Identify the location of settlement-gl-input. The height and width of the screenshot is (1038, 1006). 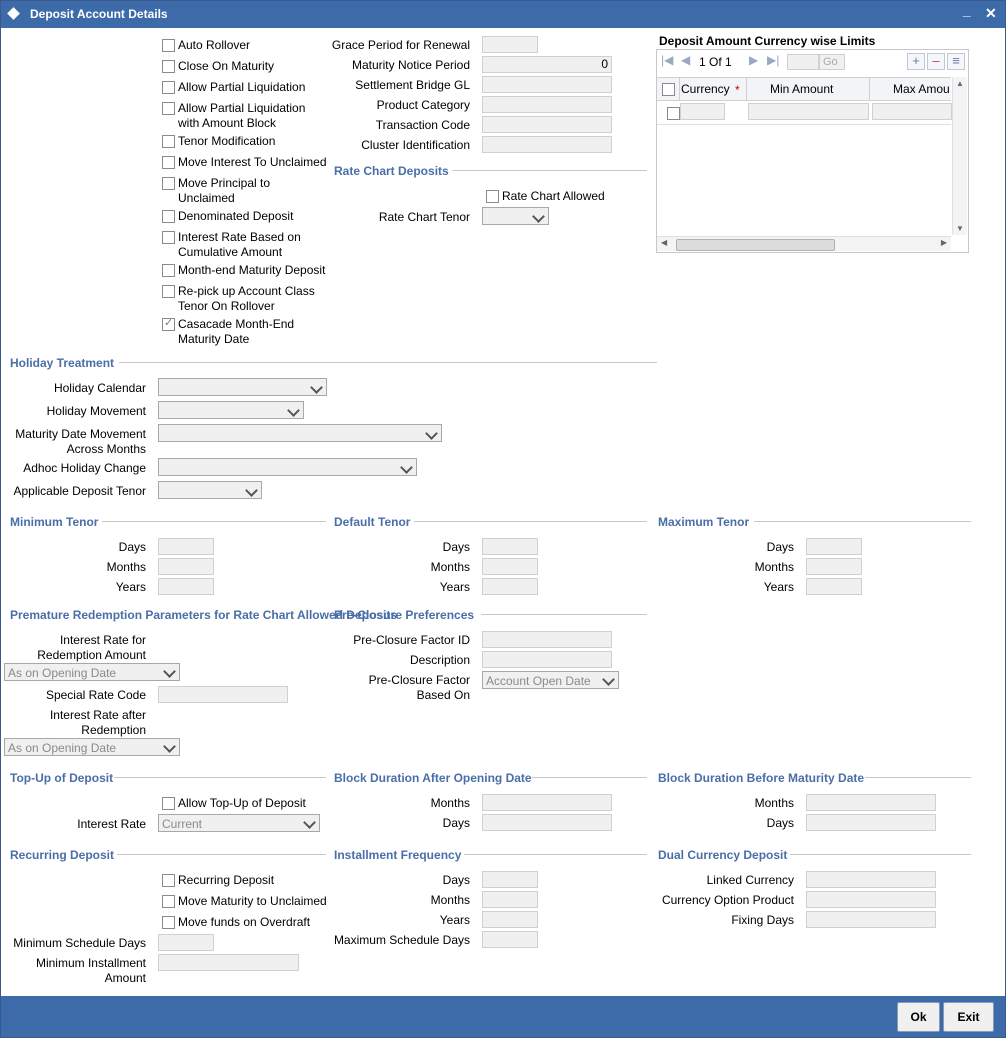
(547, 84).